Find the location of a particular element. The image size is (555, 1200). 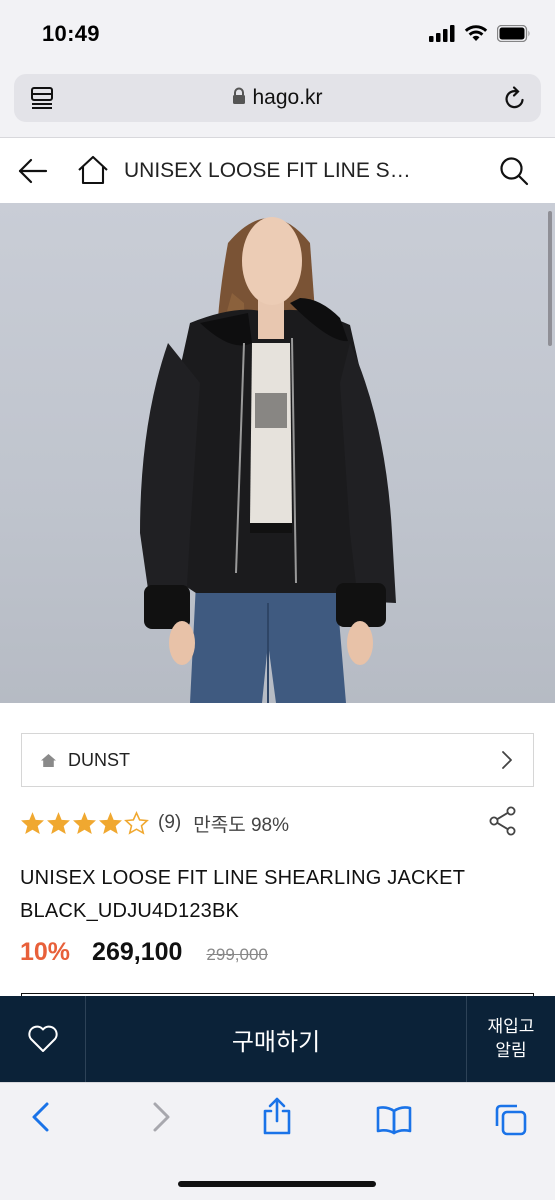

chevron-right-icon is located at coordinates (507, 762).